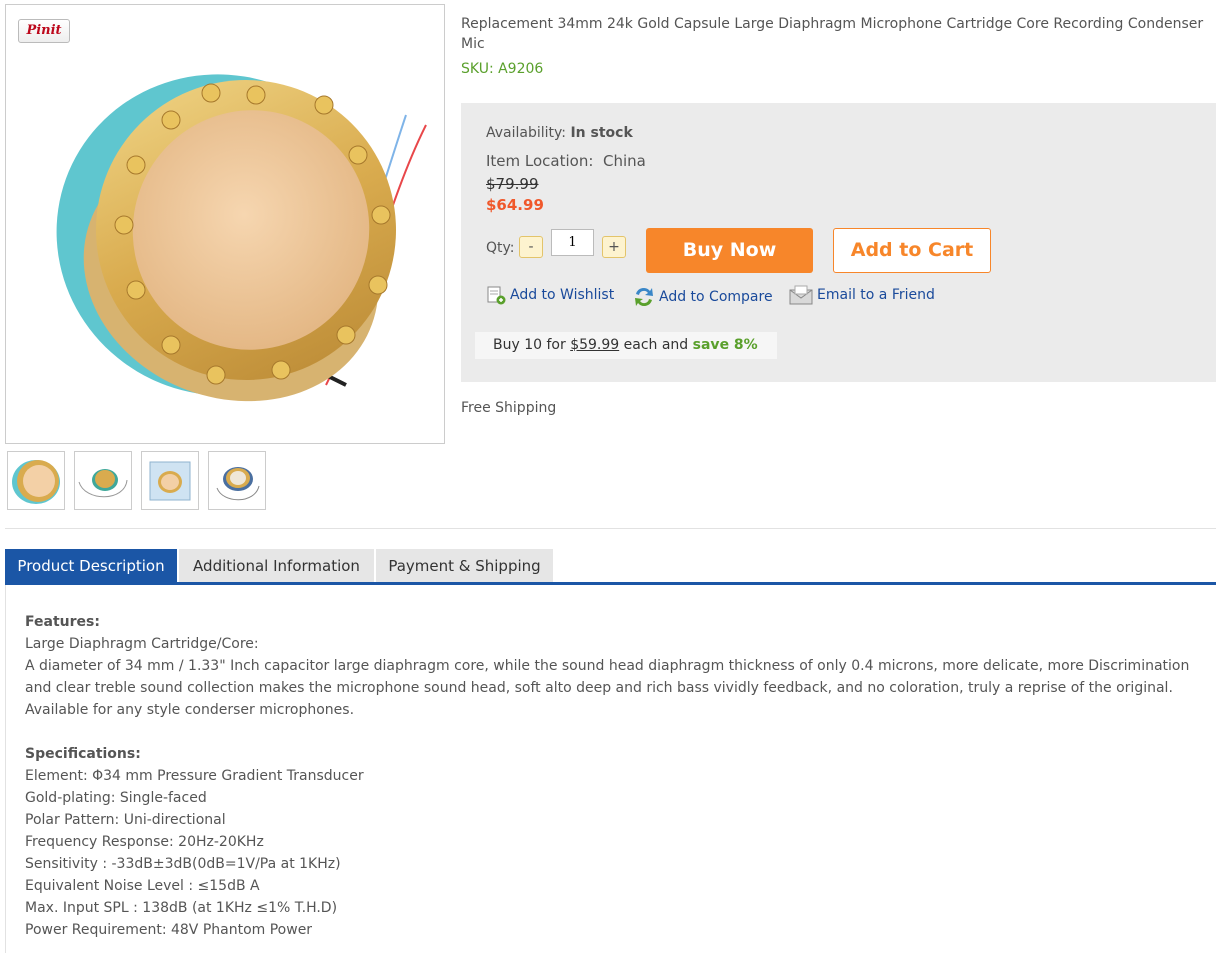 The height and width of the screenshot is (953, 1216). I want to click on email-label: Email to a Friend, so click(876, 295).